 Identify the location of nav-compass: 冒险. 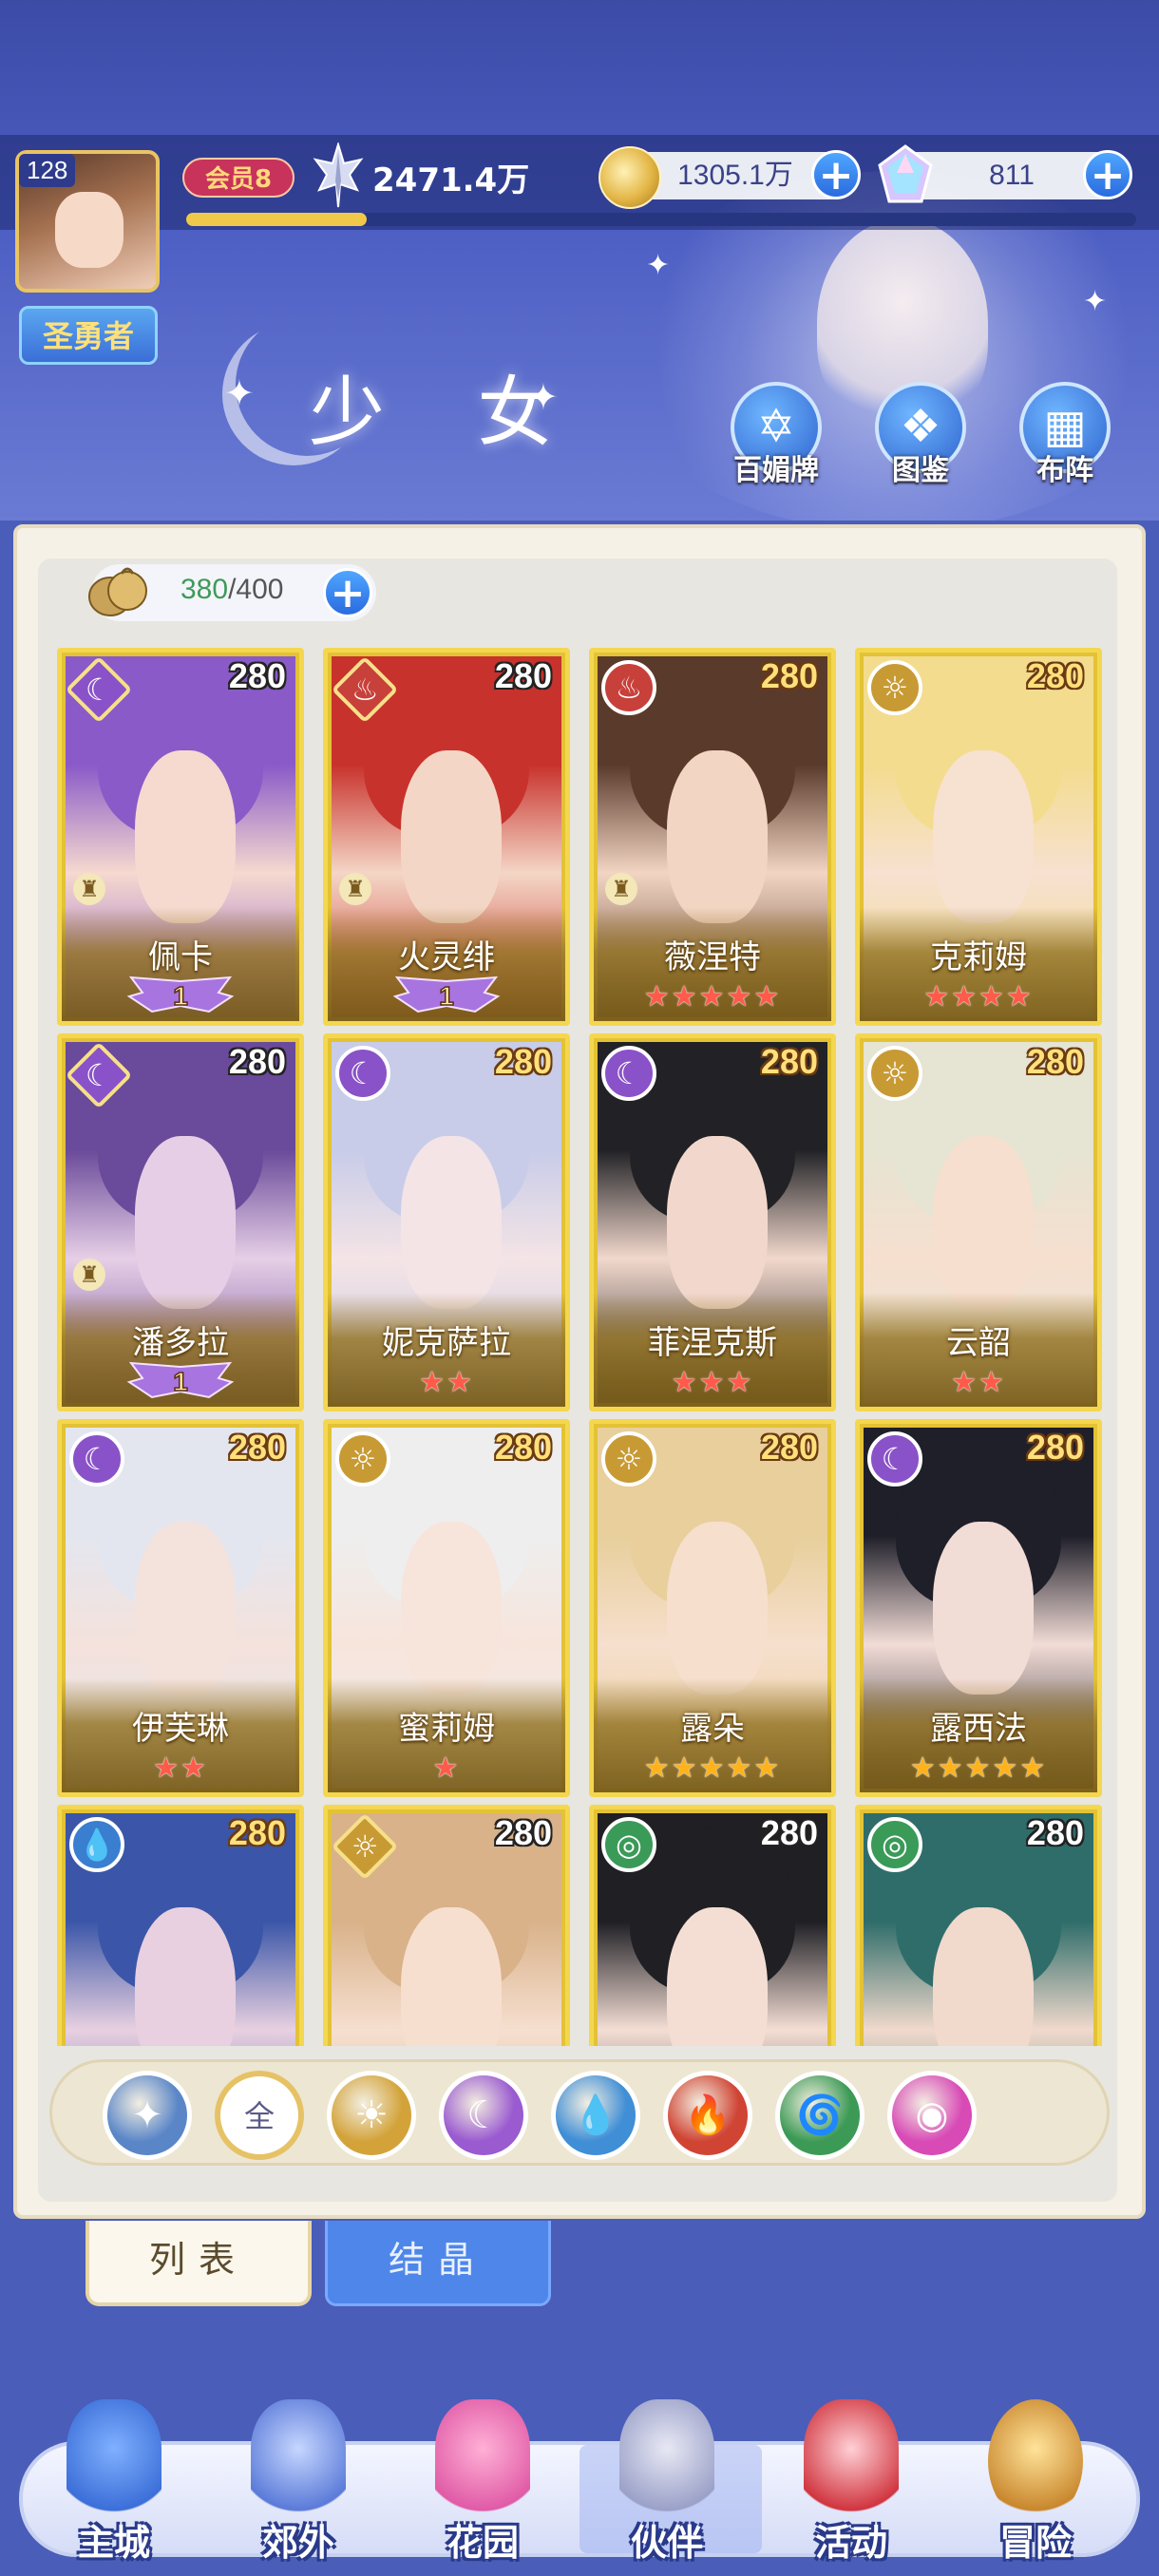
(1035, 2484).